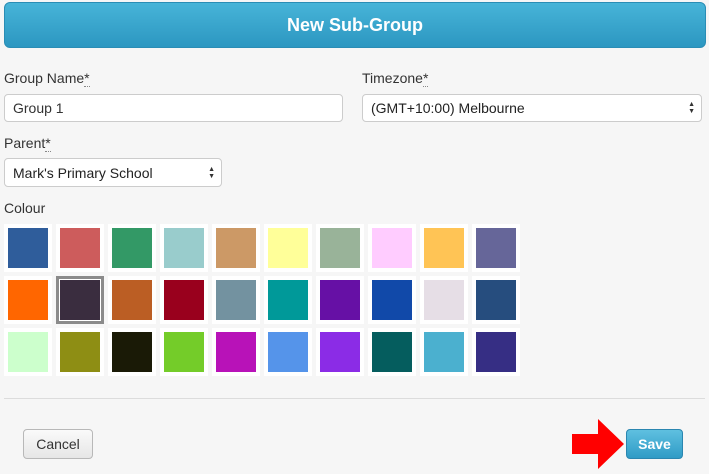 The image size is (709, 474). Describe the element at coordinates (58, 444) in the screenshot. I see `cancel-button: Cancel` at that location.